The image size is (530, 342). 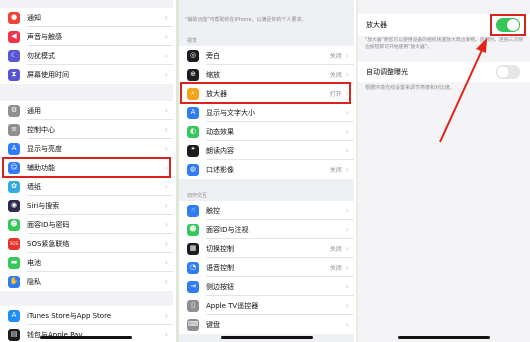 What do you see at coordinates (14, 281) in the screenshot?
I see `hand-icon: ✋` at bounding box center [14, 281].